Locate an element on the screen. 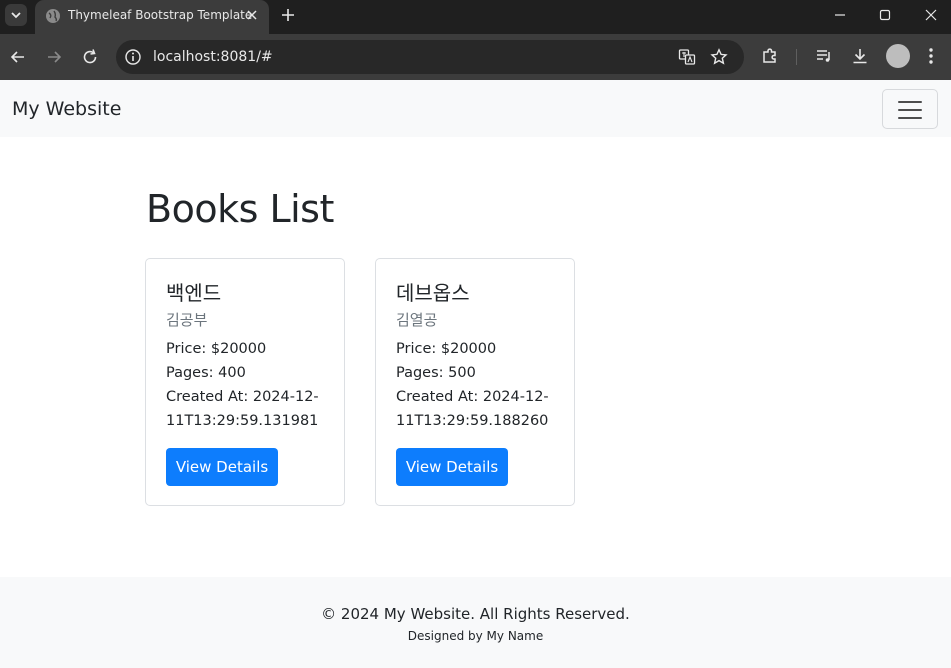 This screenshot has width=951, height=668. arrow-left-icon is located at coordinates (18, 57).